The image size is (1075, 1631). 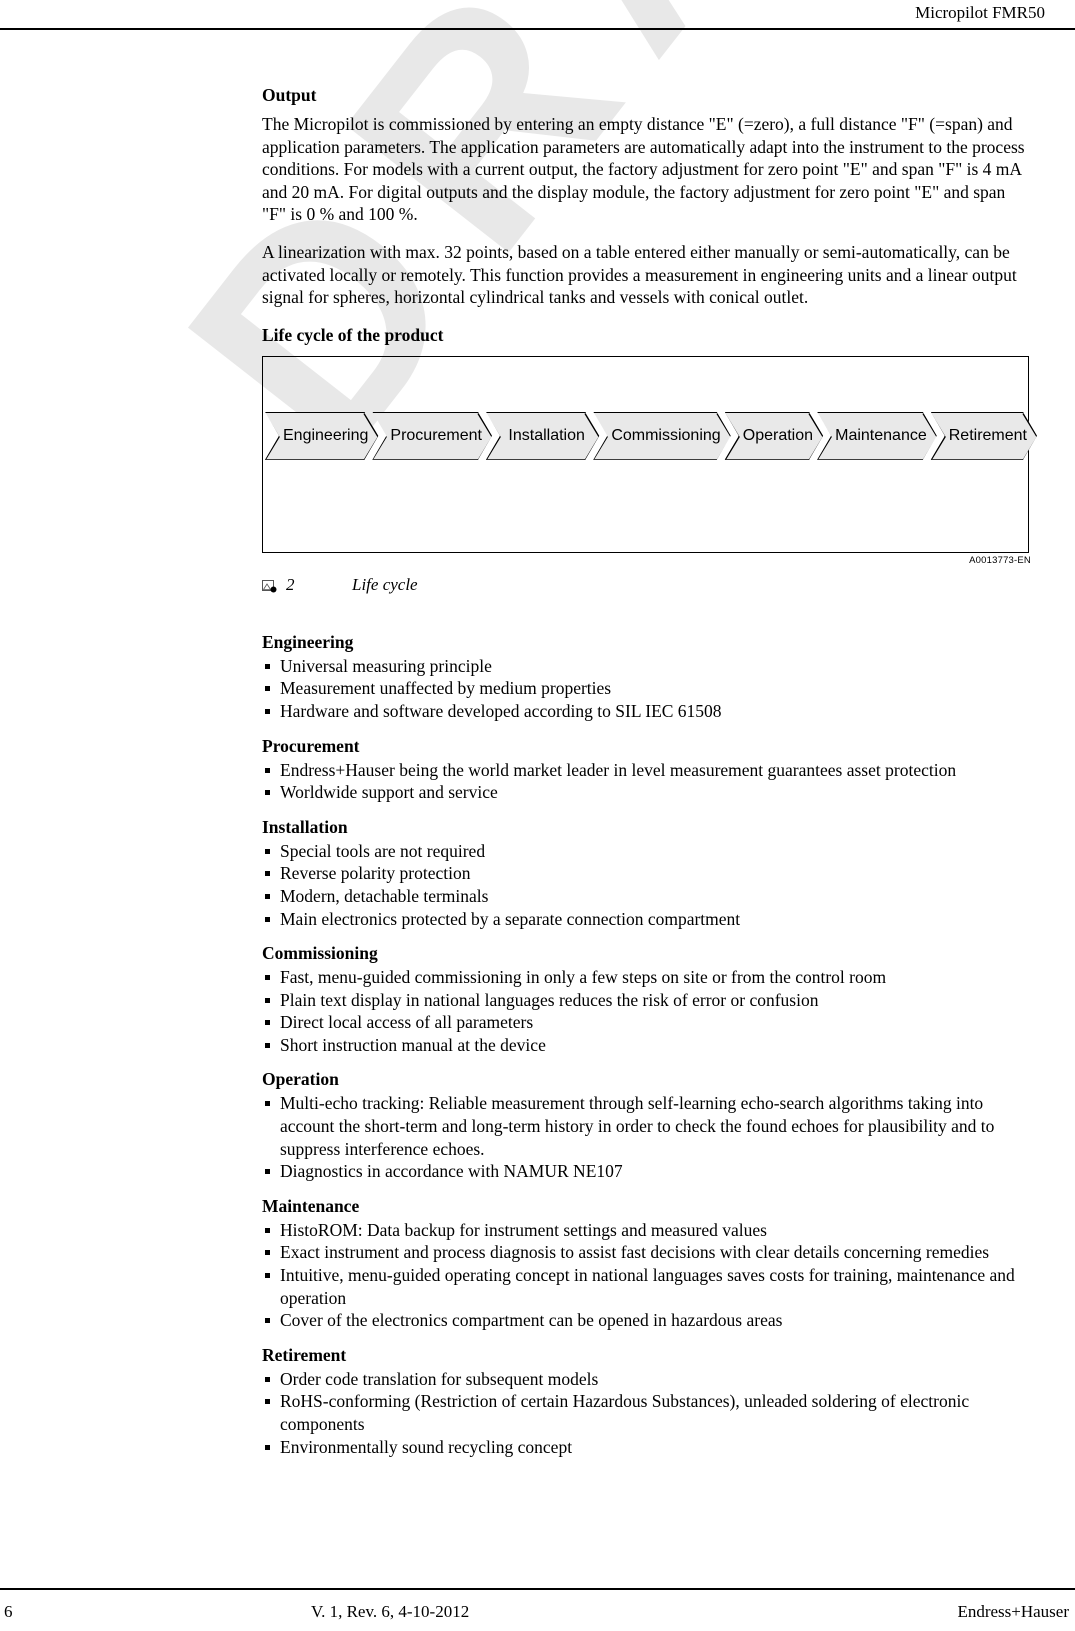 I want to click on list-item: Modern, detachable terminals, so click(x=646, y=896).